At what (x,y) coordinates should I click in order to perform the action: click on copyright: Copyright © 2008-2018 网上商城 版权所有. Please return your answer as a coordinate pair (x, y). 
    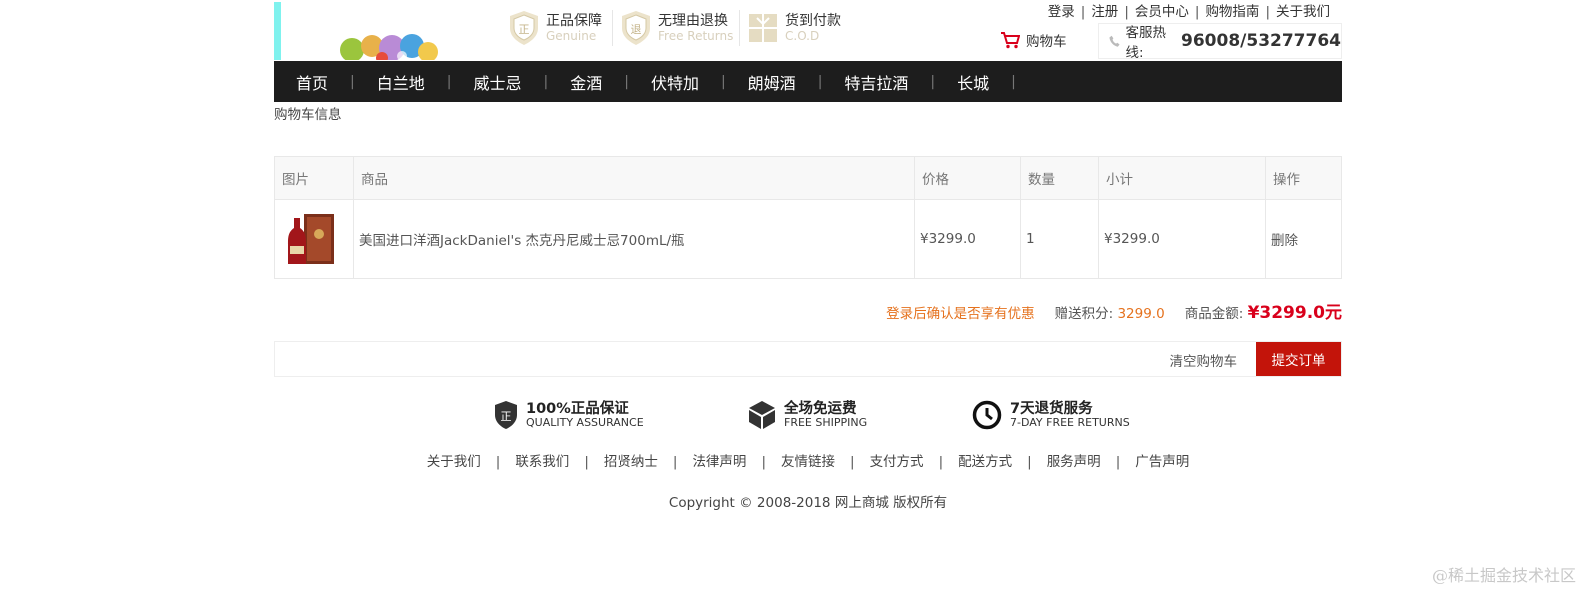
    Looking at the image, I should click on (808, 503).